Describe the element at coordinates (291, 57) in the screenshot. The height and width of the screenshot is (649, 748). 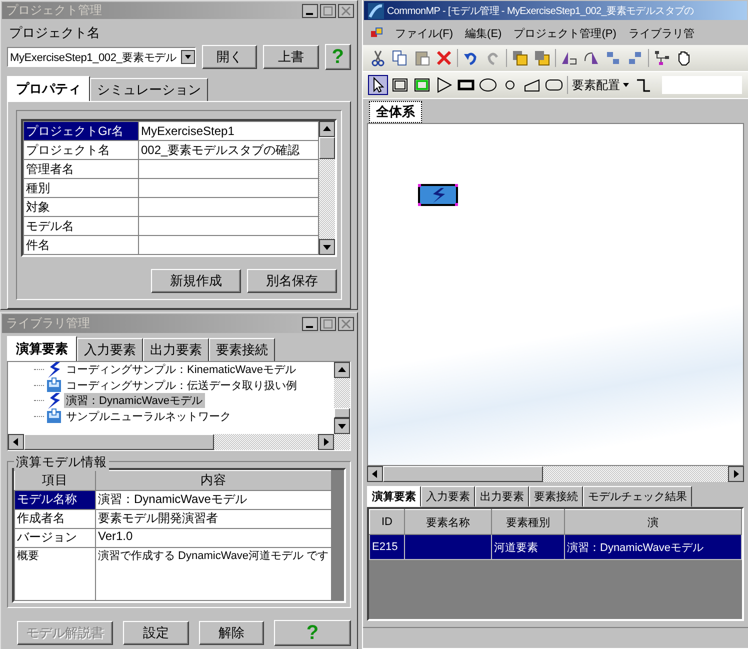
I see `toolbar-button: 上書` at that location.